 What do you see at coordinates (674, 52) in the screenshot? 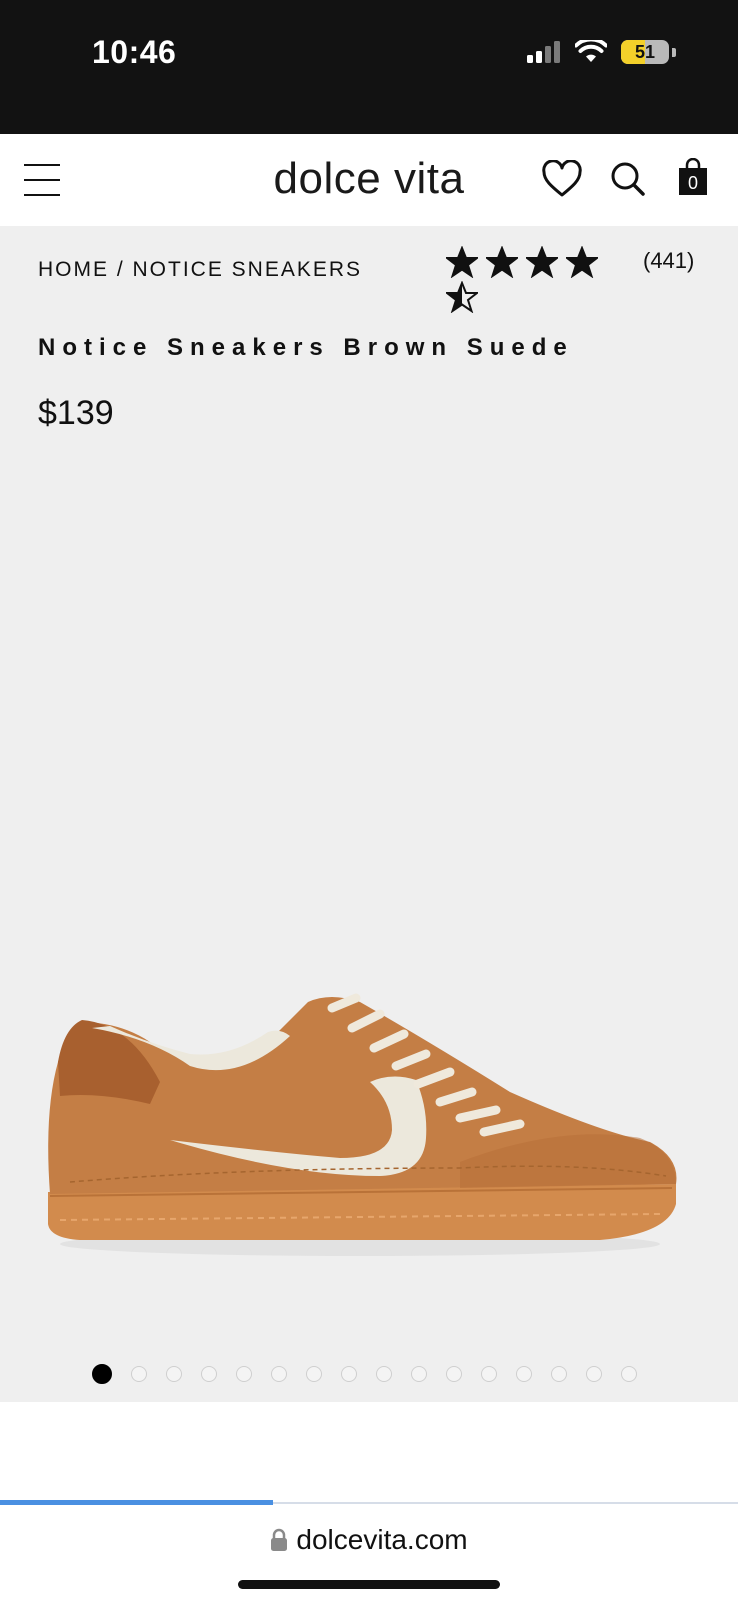
I see `battery-tip` at bounding box center [674, 52].